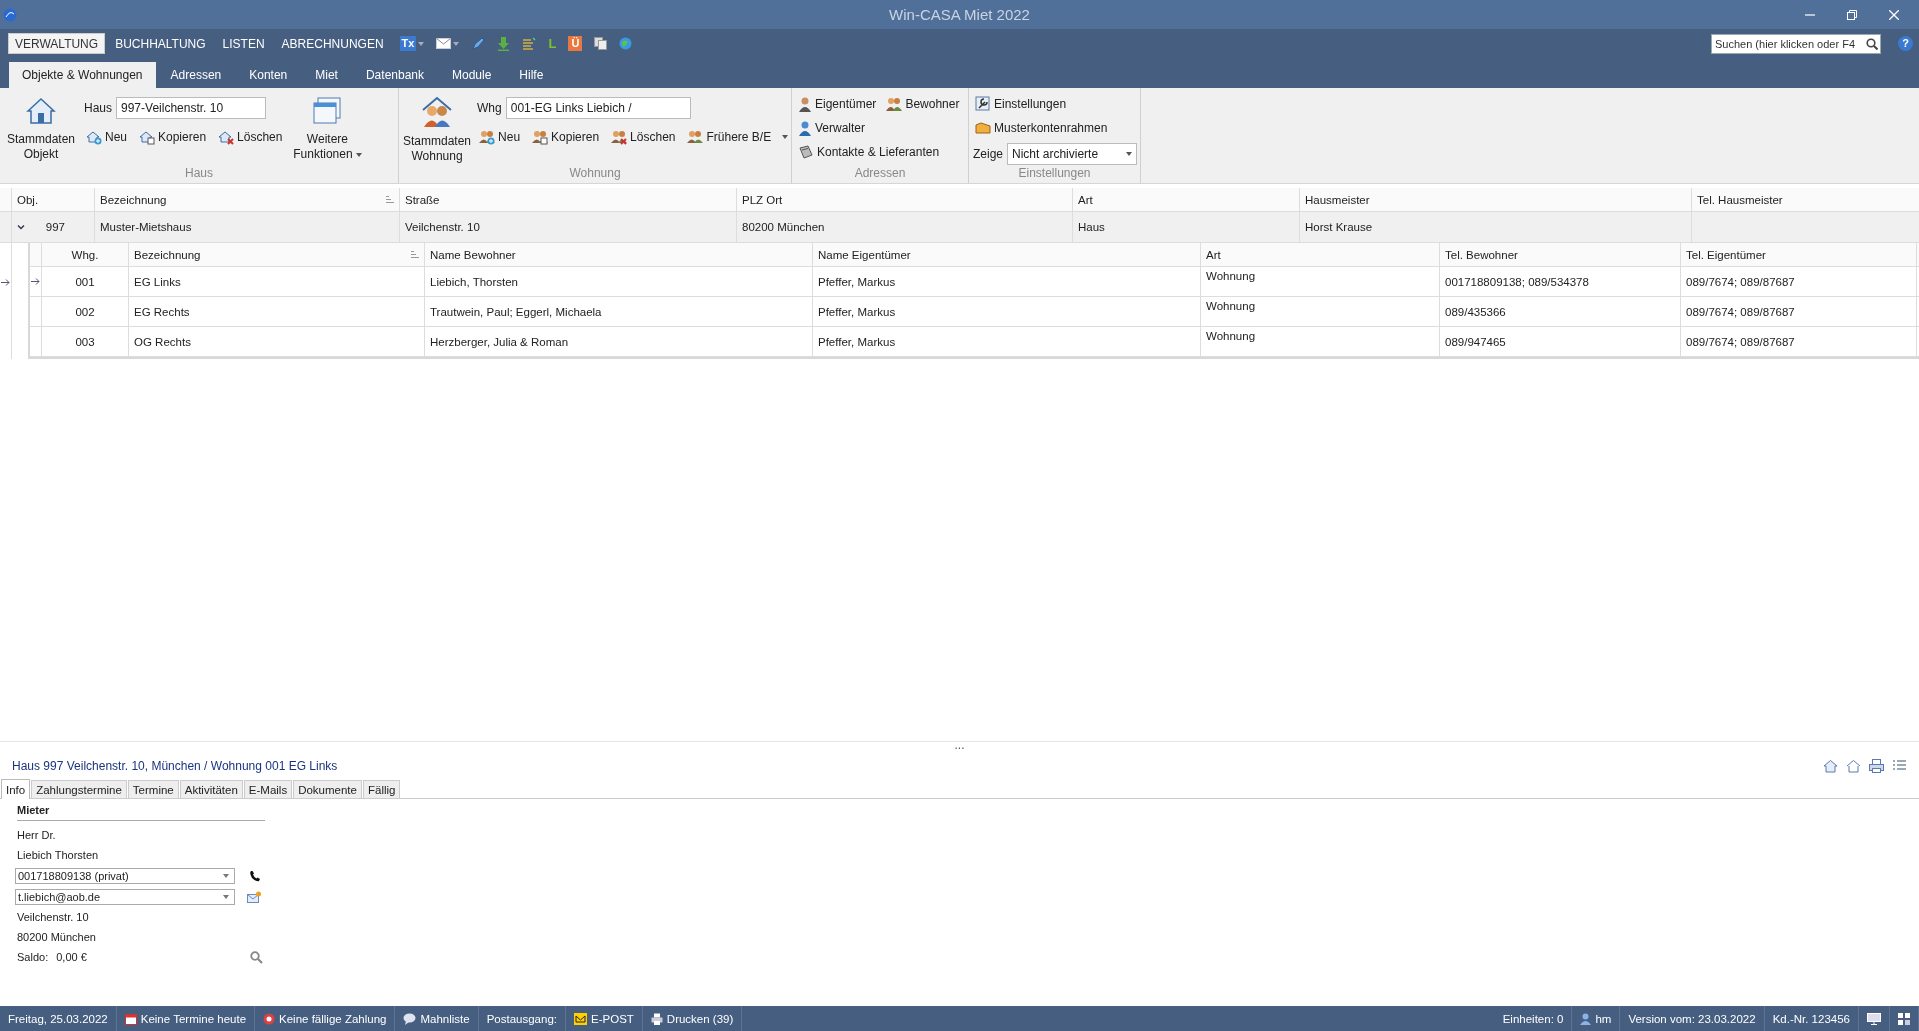 The image size is (1919, 1031). Describe the element at coordinates (94, 137) in the screenshot. I see `house-plus-icon` at that location.